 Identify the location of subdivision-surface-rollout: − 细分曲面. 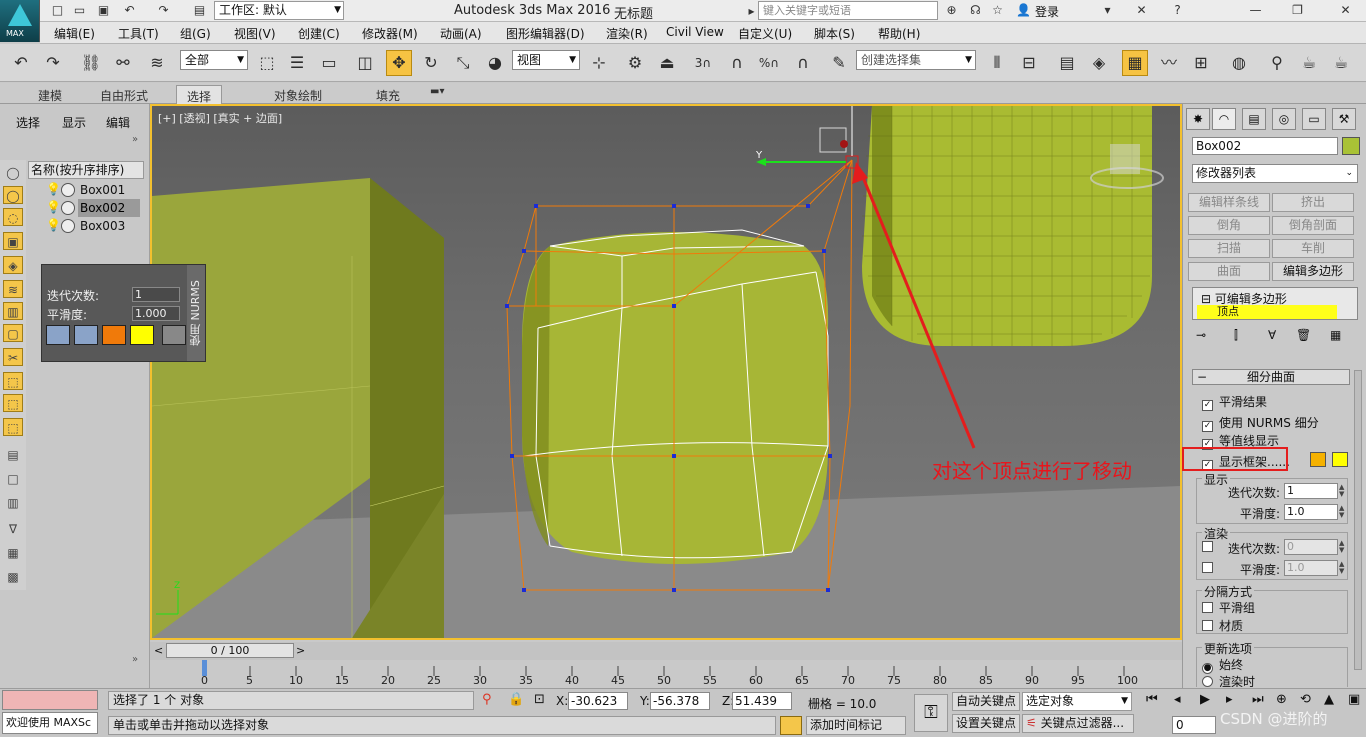
(1271, 377).